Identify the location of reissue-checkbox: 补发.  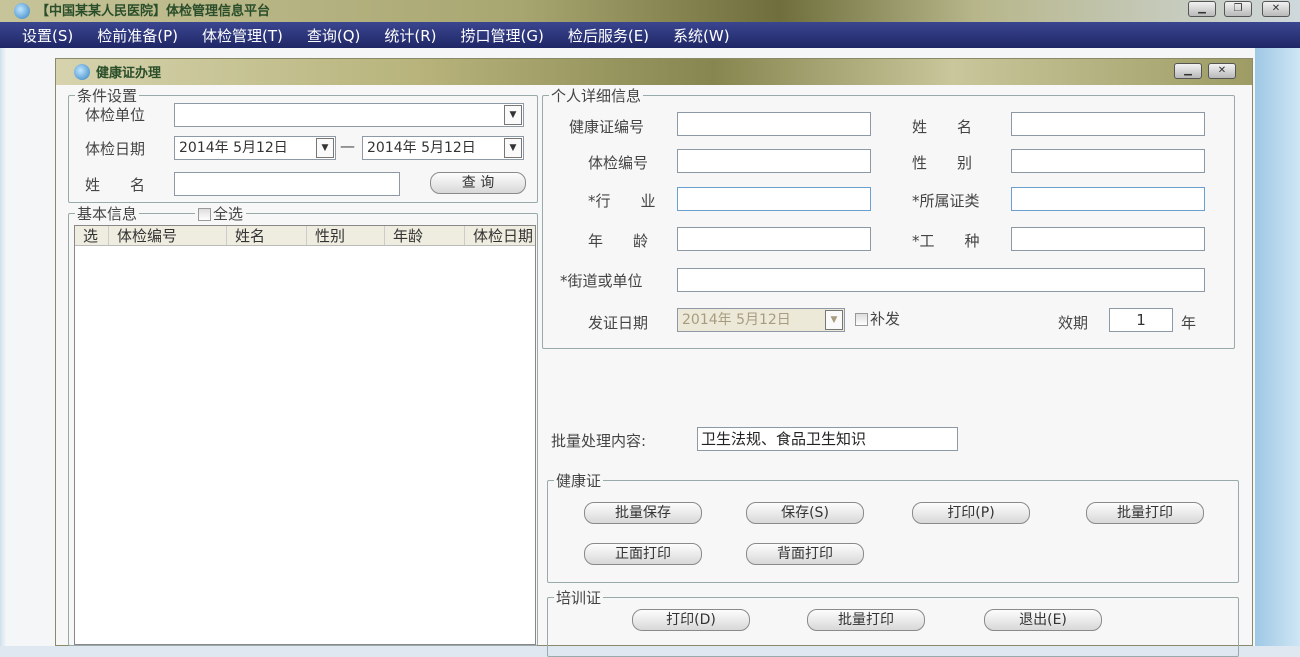
(877, 318).